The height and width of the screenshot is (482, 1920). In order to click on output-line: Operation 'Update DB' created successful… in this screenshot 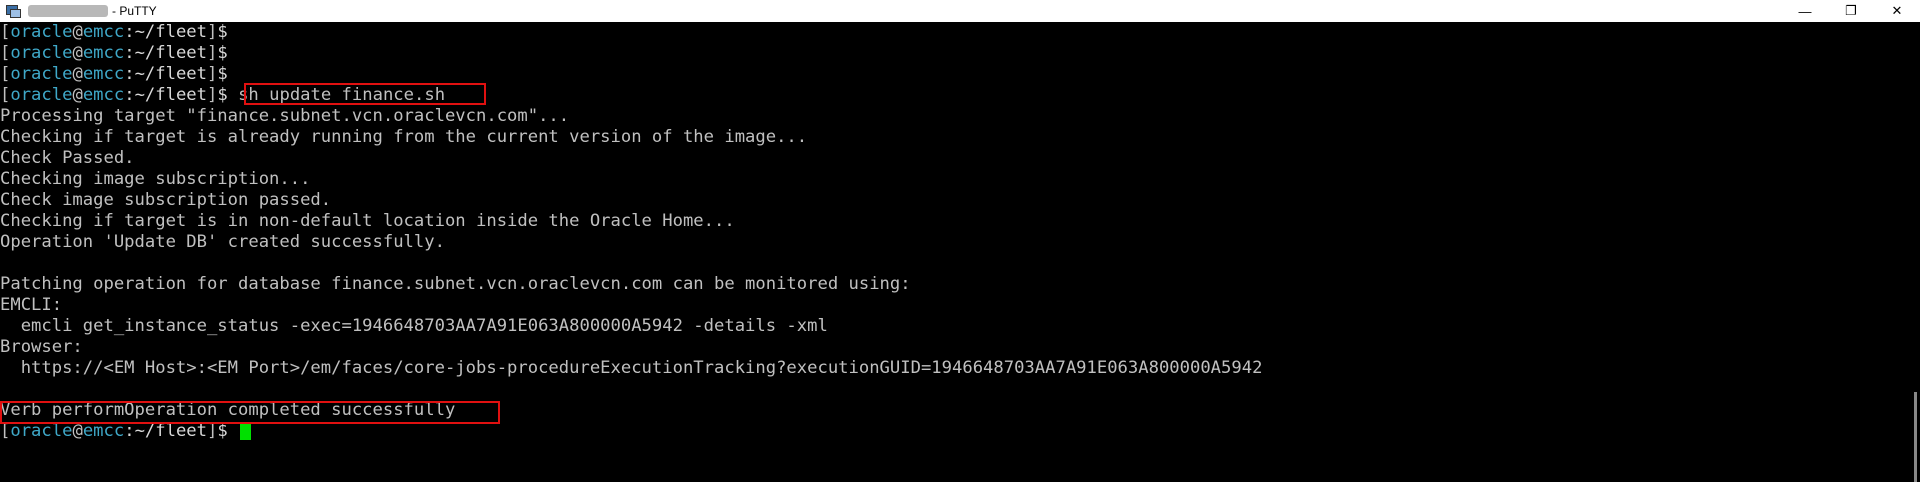, I will do `click(222, 242)`.